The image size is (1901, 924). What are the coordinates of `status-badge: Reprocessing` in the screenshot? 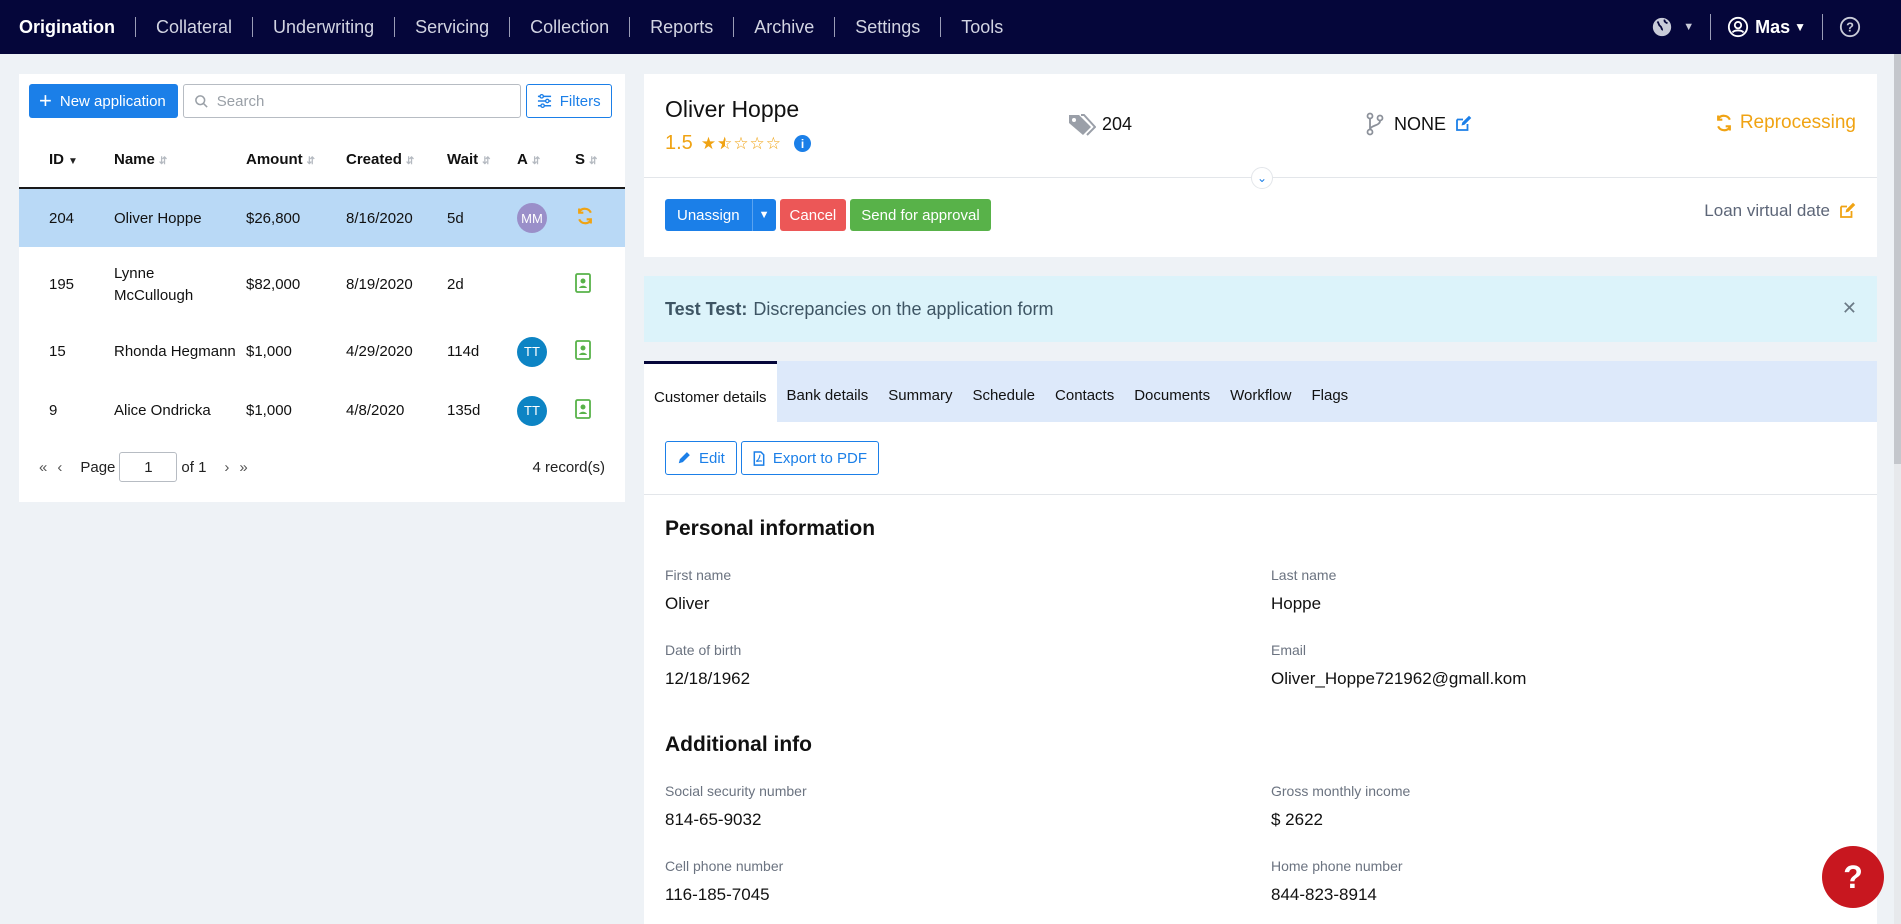 It's located at (1785, 123).